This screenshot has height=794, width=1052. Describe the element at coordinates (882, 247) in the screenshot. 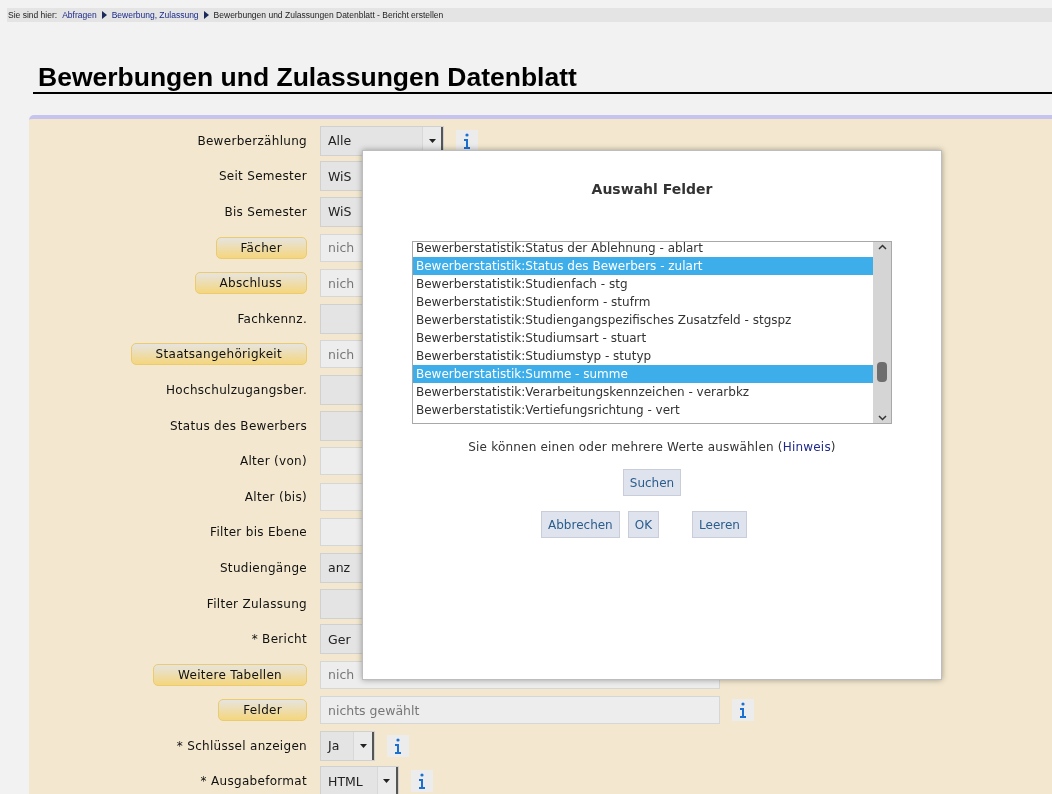

I see `chevron-up-icon` at that location.